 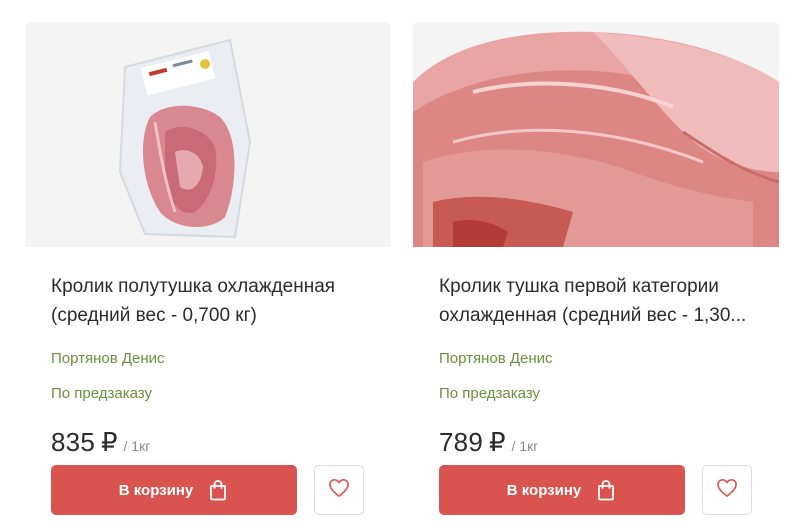 I want to click on price-row: 789 ₽ / 1кг, so click(x=488, y=442).